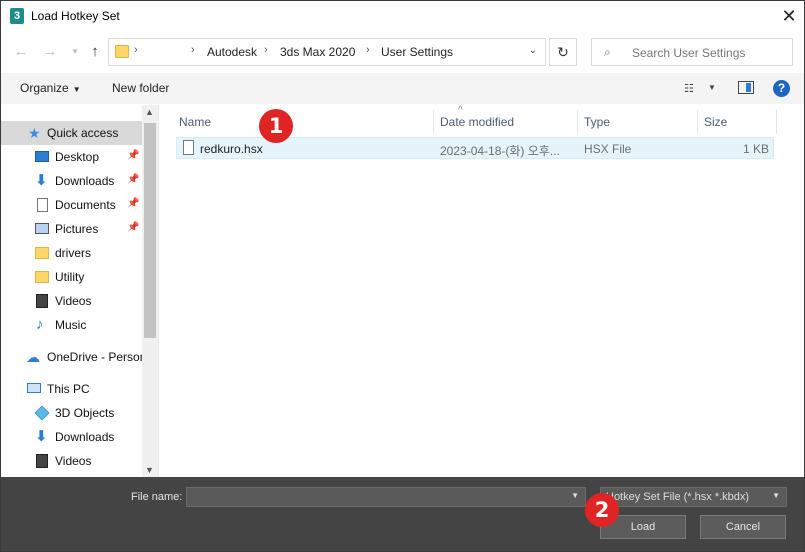 The height and width of the screenshot is (552, 805). Describe the element at coordinates (781, 88) in the screenshot. I see `help-icon: ?` at that location.